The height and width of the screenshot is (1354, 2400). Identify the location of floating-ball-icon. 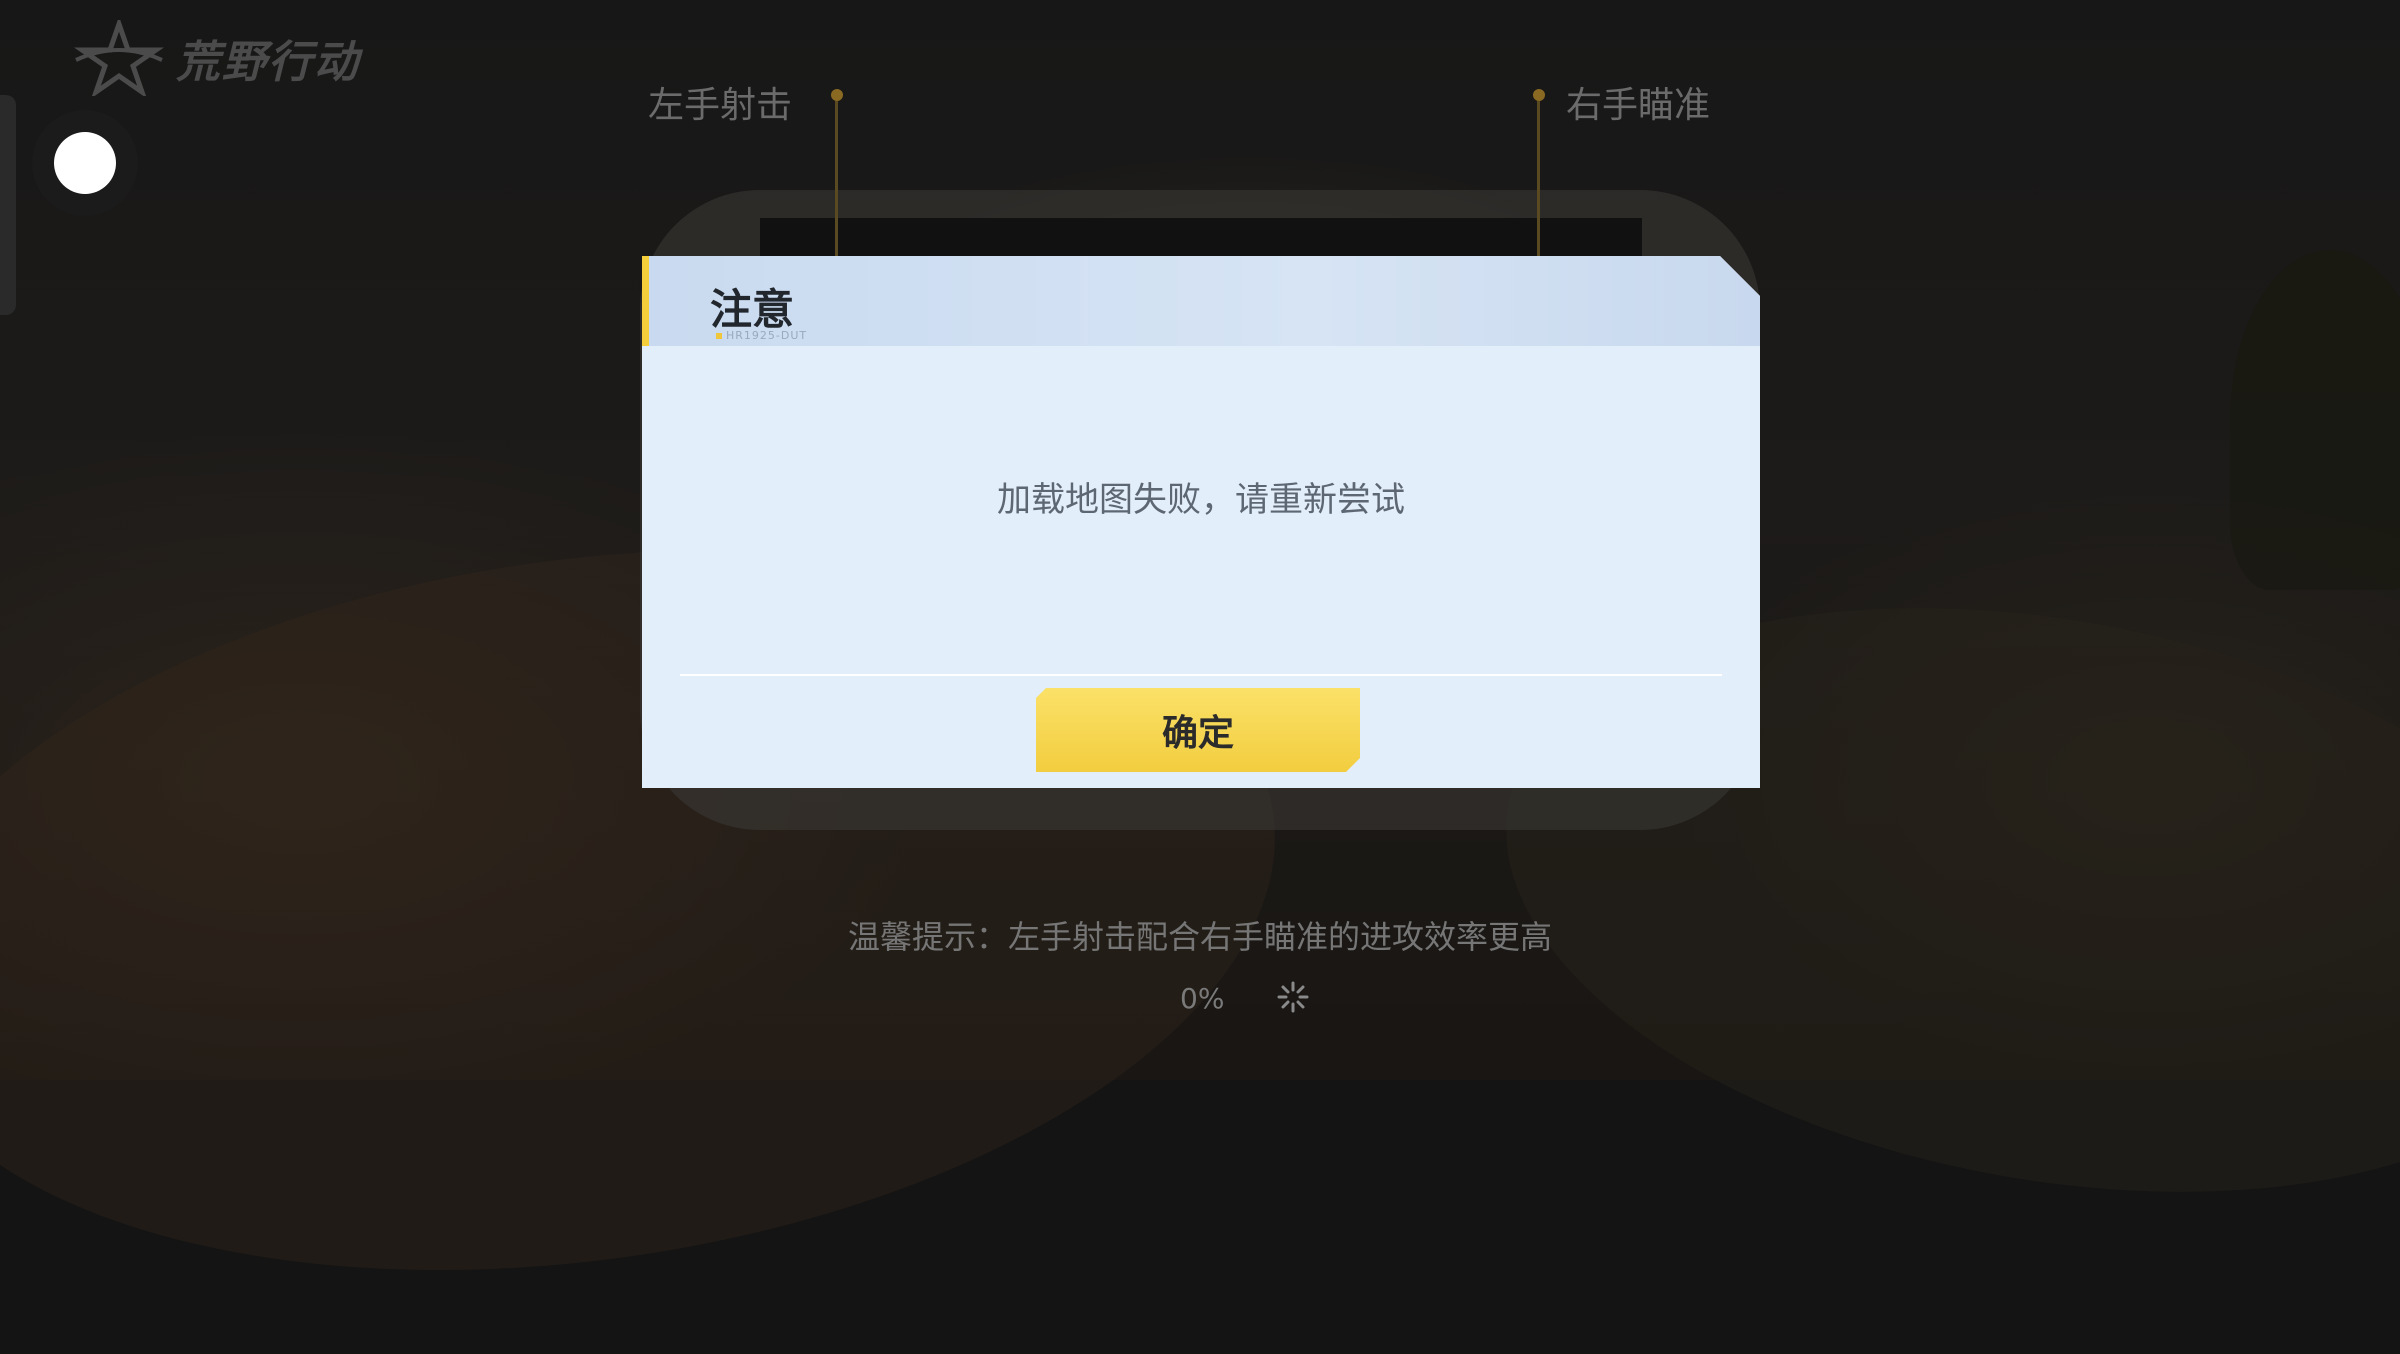
(85, 163).